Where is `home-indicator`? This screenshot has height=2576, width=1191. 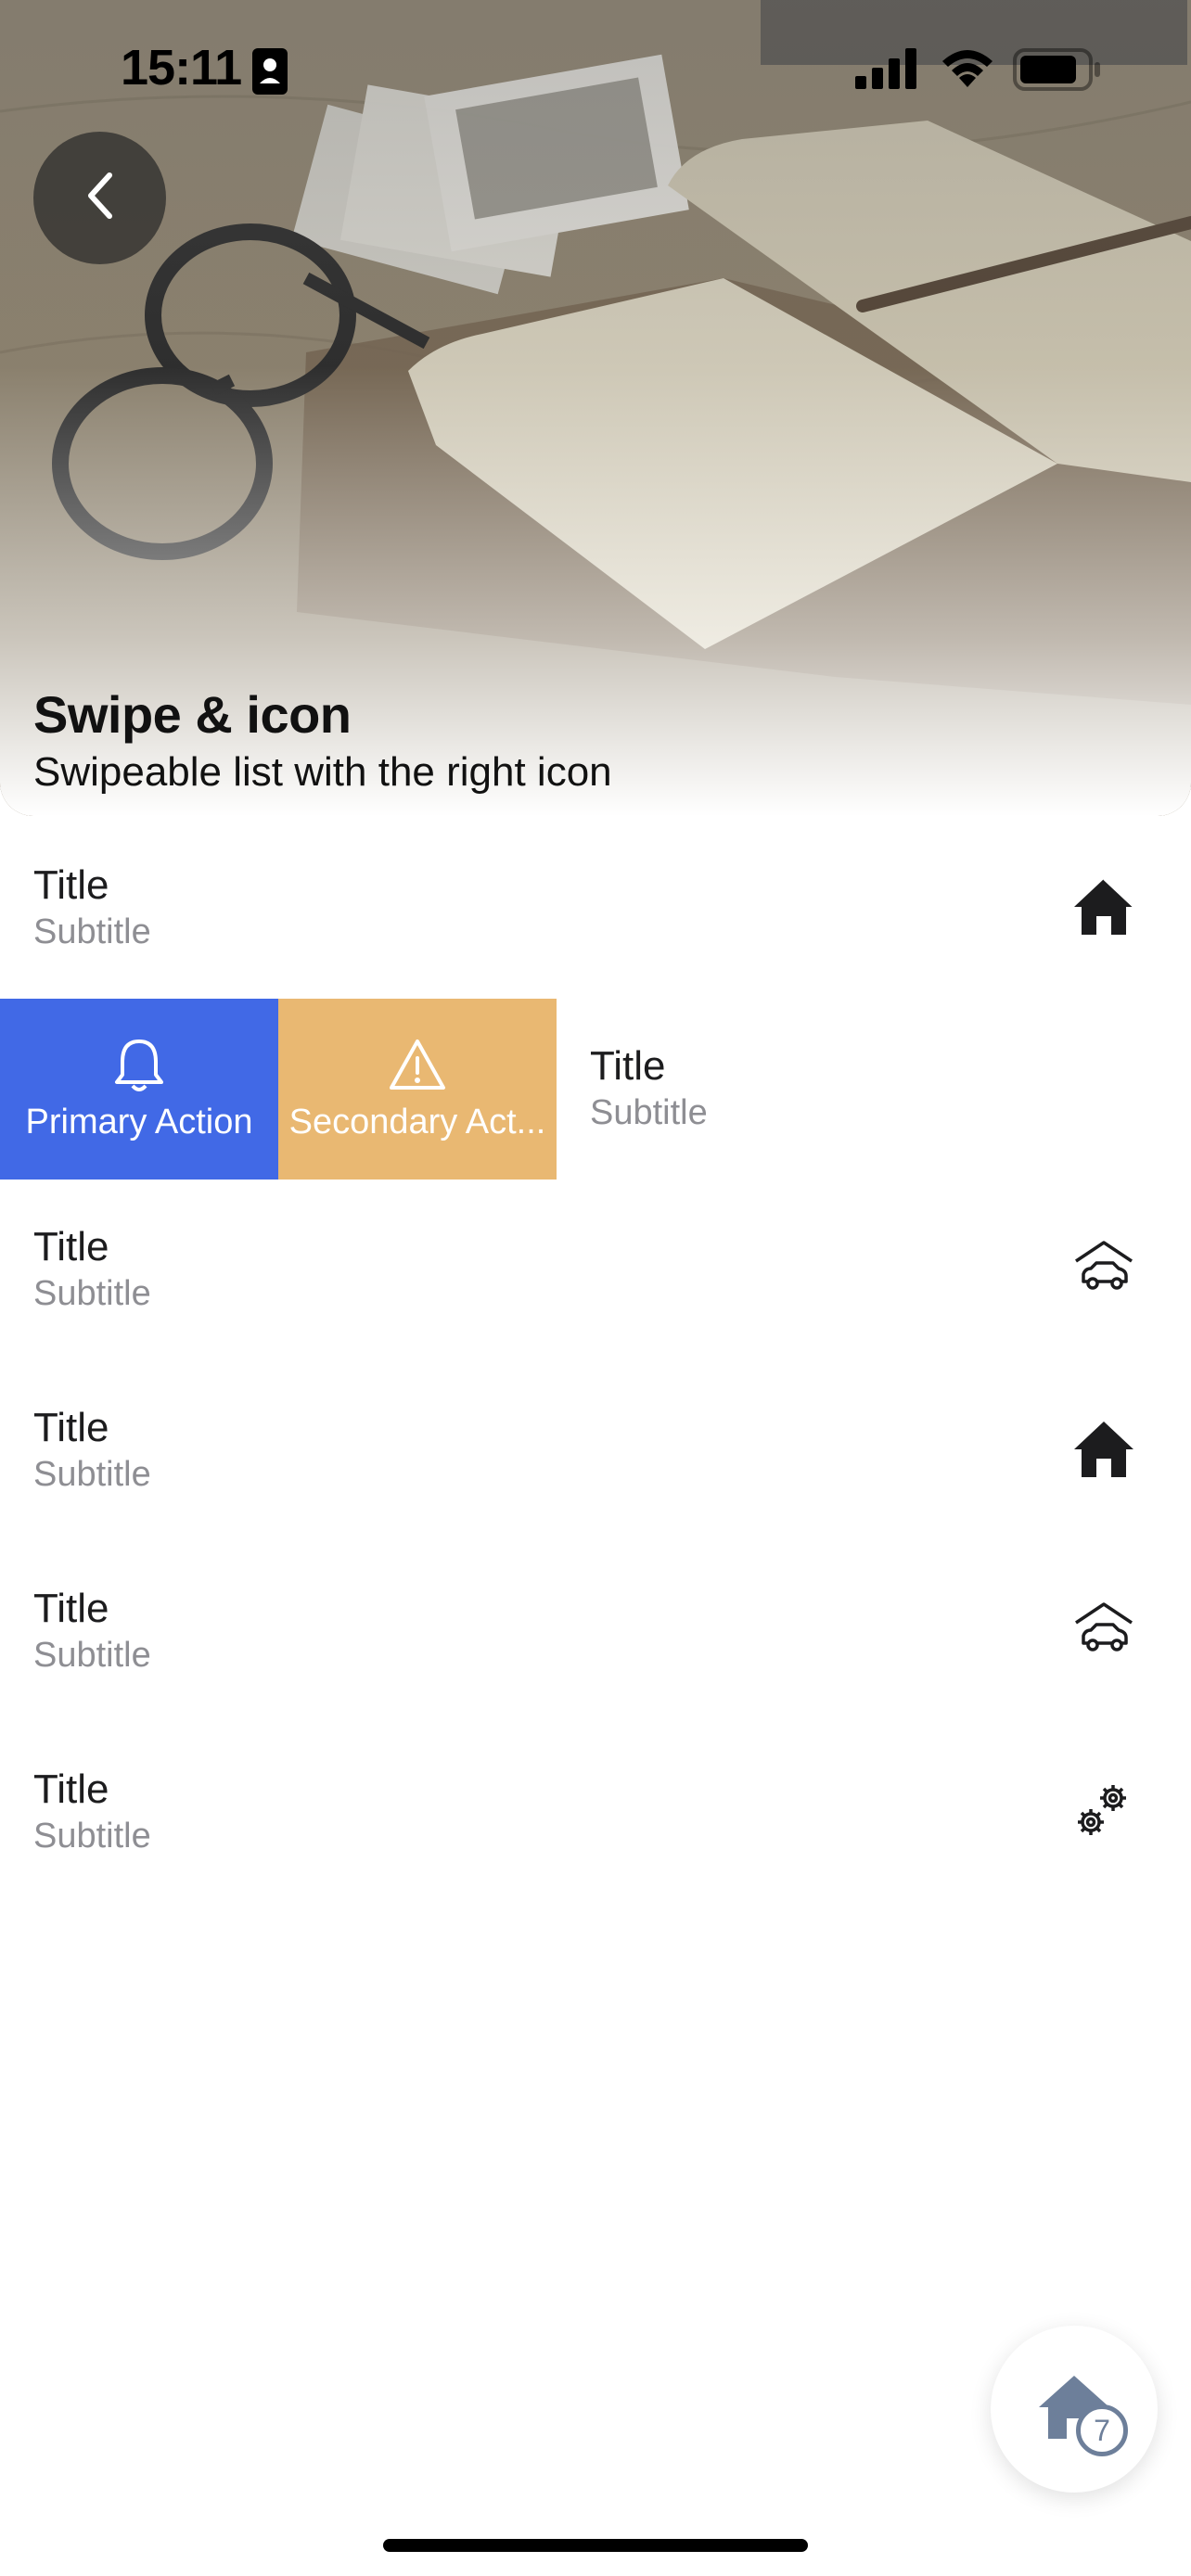
home-indicator is located at coordinates (595, 2545).